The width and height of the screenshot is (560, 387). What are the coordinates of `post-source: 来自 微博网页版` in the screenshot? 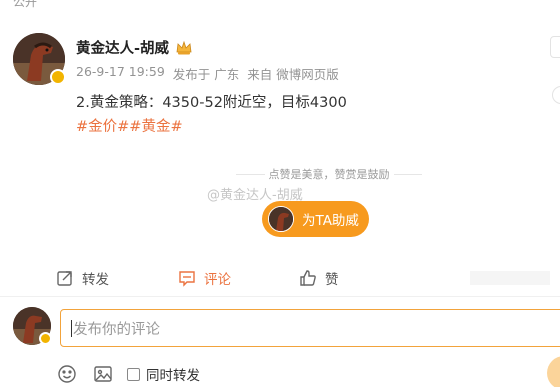 It's located at (293, 74).